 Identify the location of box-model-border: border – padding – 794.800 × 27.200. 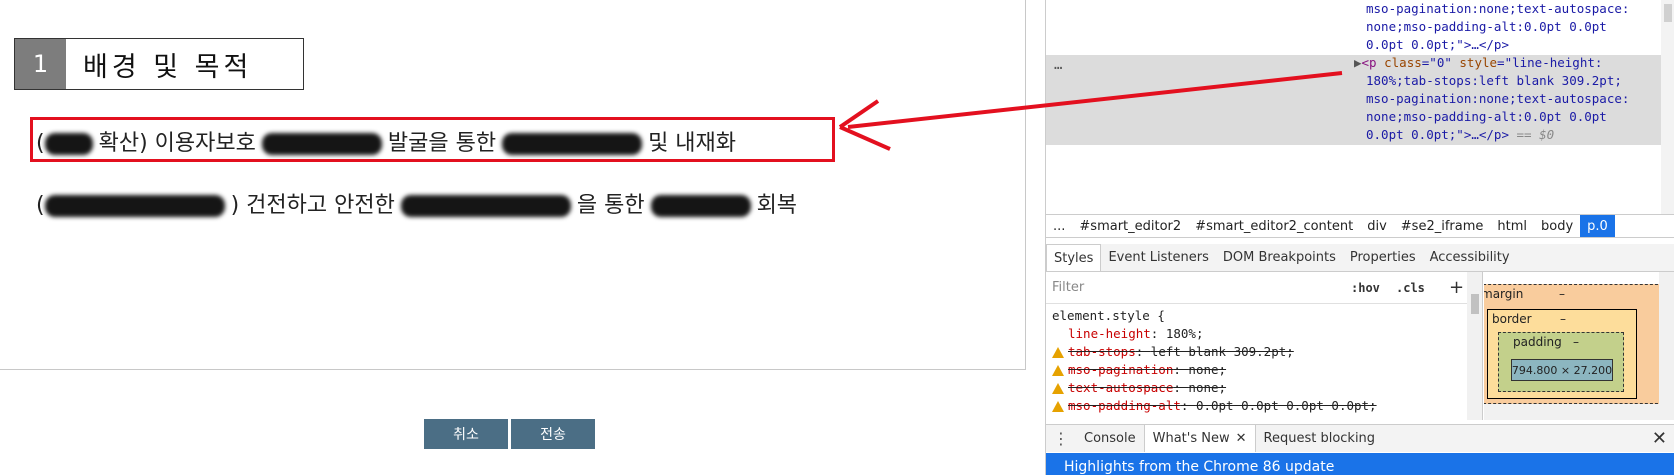
(1562, 354).